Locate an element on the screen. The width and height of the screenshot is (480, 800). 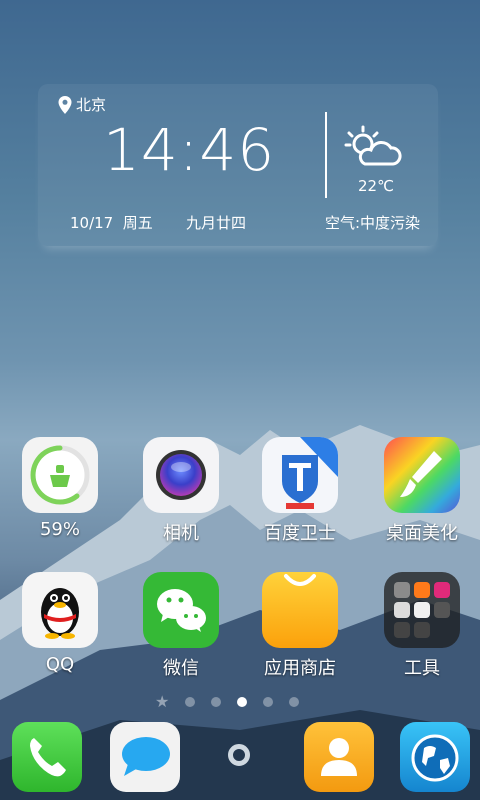
baidu-guard-icon is located at coordinates (300, 475).